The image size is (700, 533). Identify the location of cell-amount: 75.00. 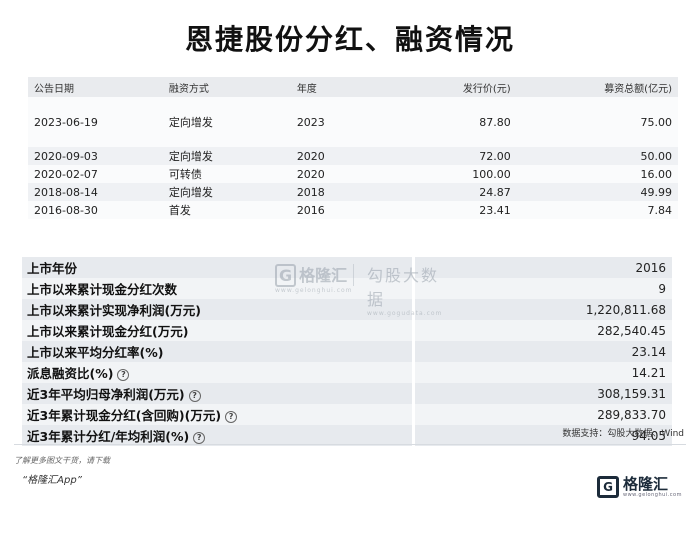
(656, 122).